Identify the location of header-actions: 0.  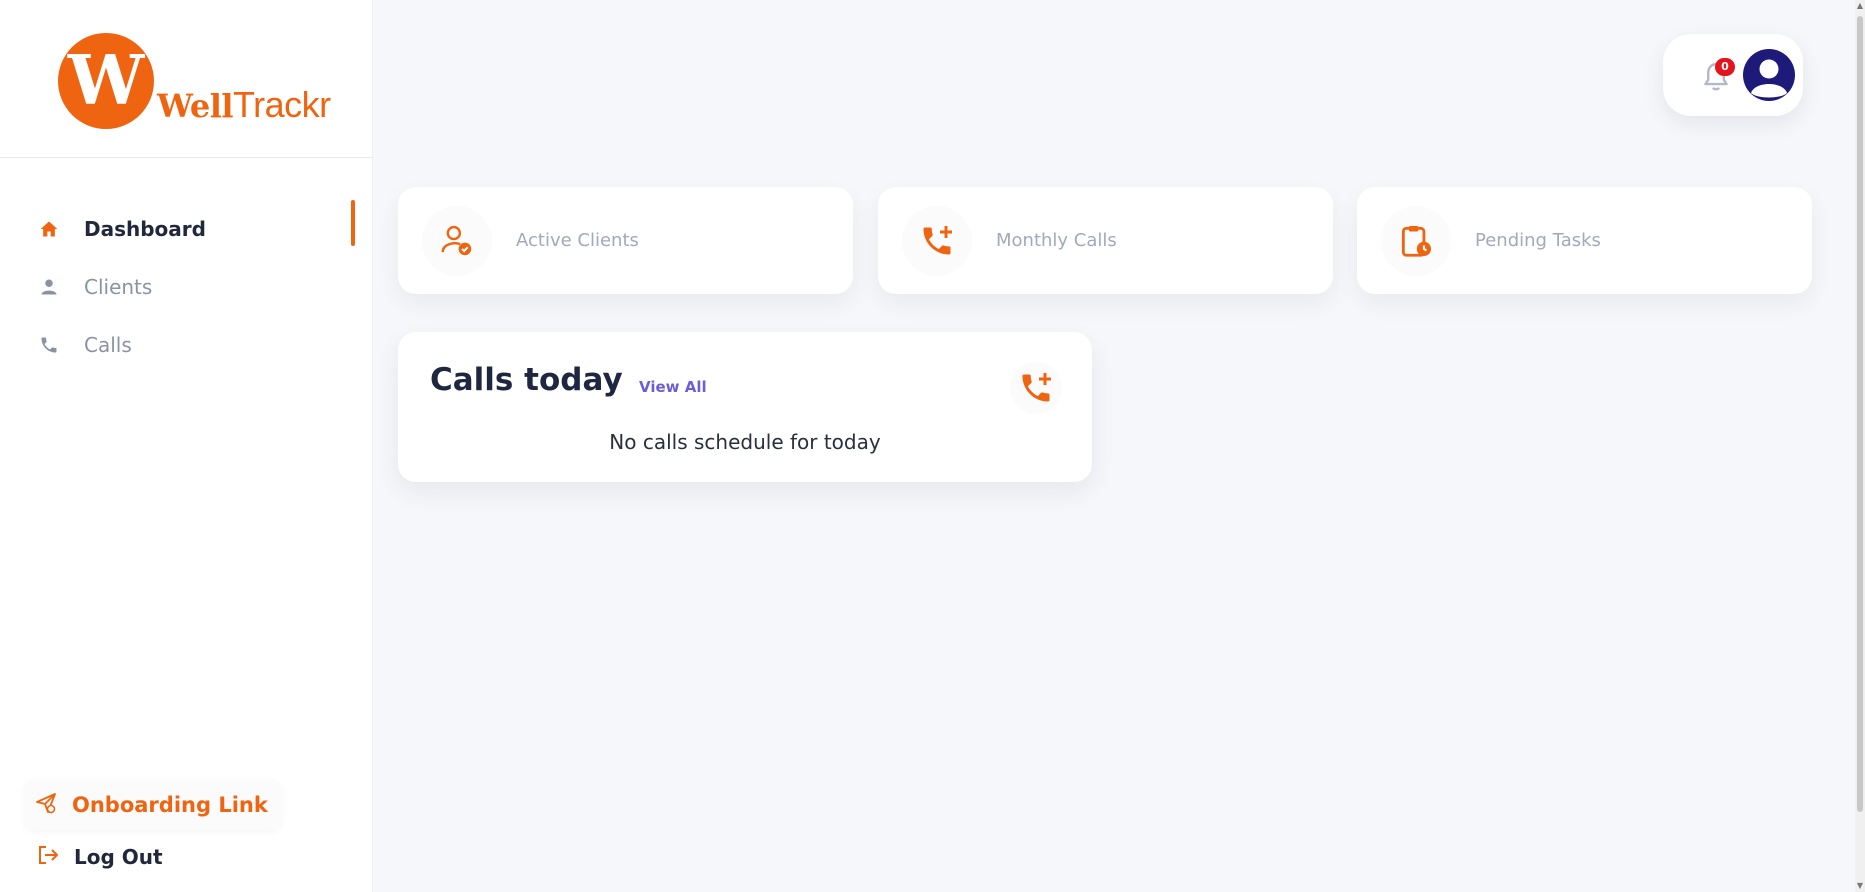
(1733, 75).